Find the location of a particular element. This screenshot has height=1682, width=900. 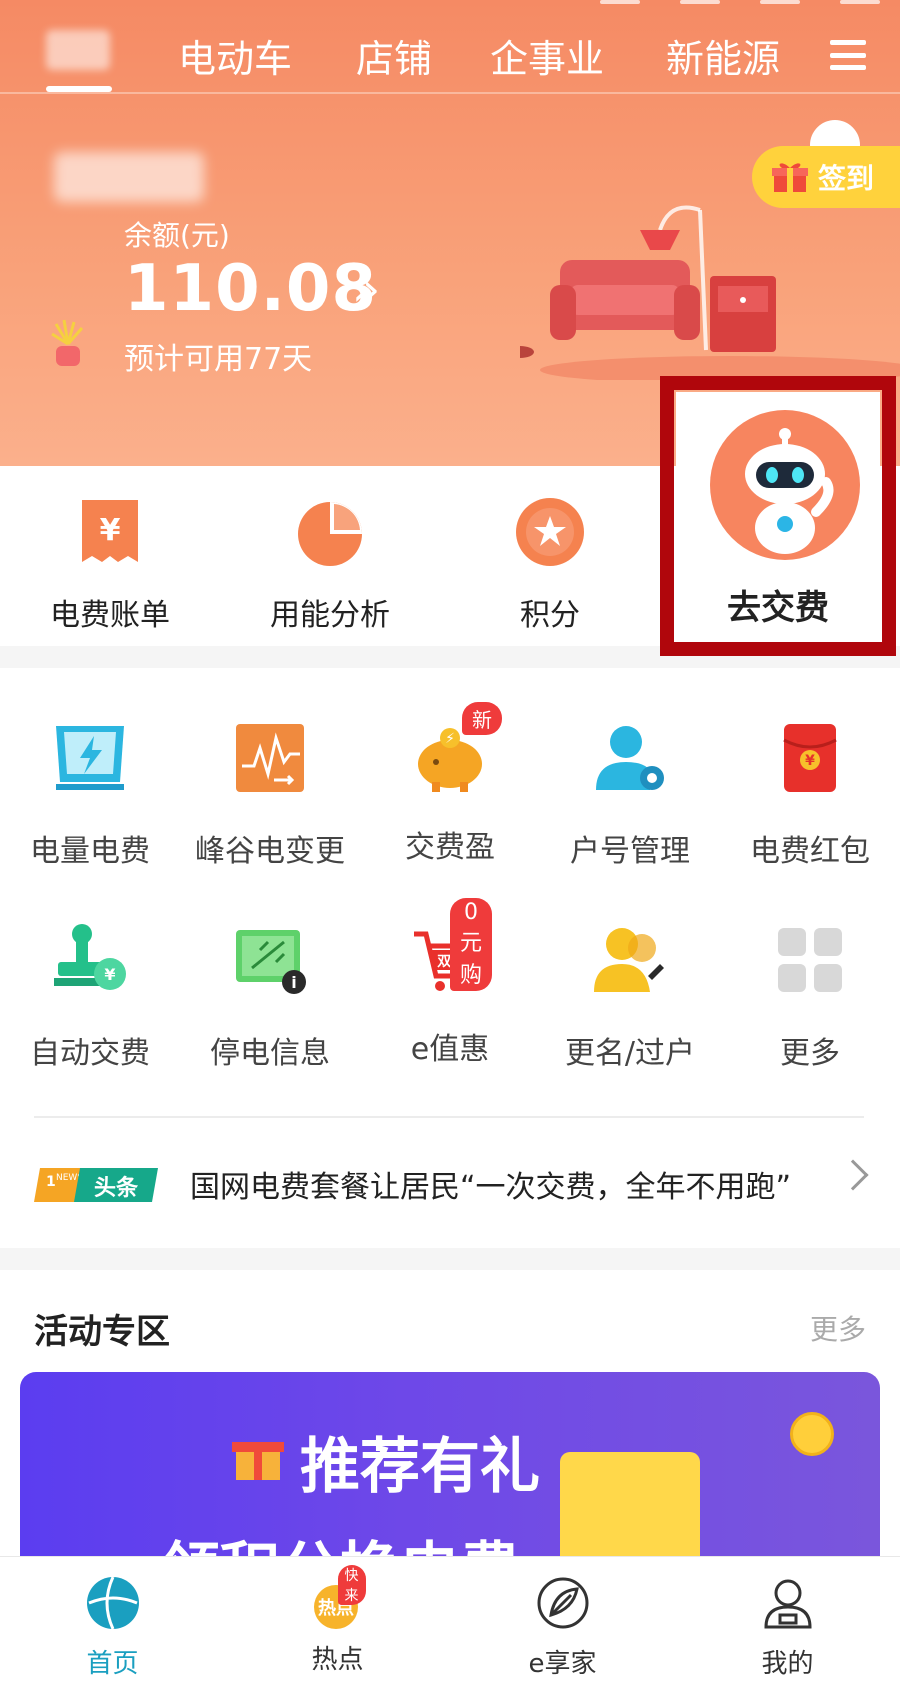

service-item-payment-plus: ⚡ 新 交费盈 is located at coordinates (450, 784).